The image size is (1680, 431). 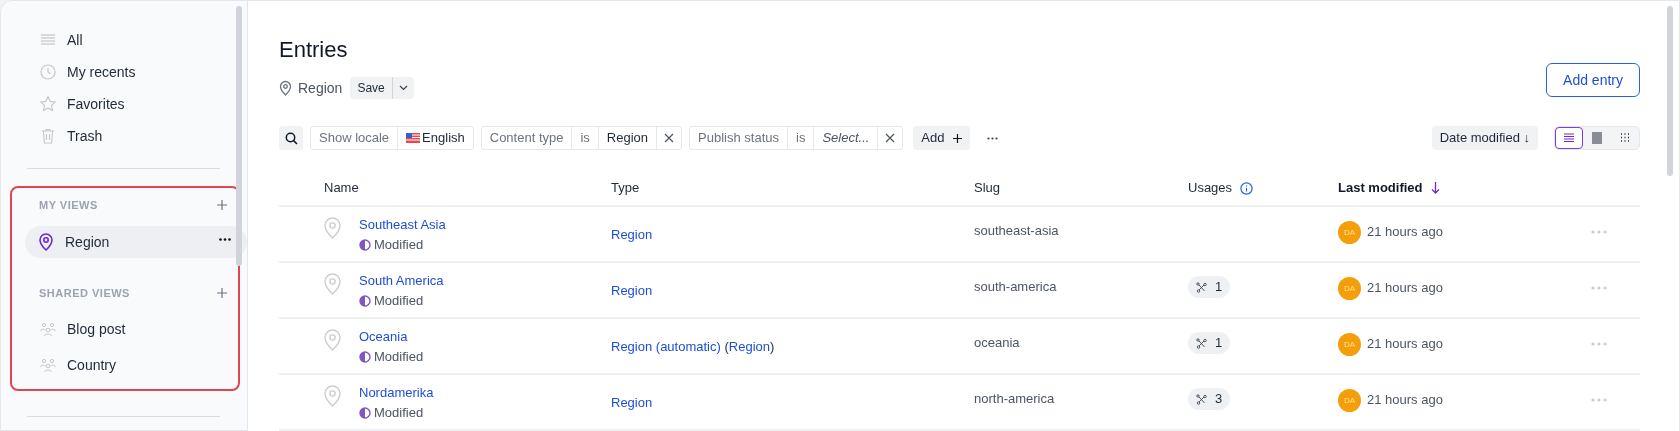 I want to click on add-entry-button: Add entry, so click(x=1593, y=80).